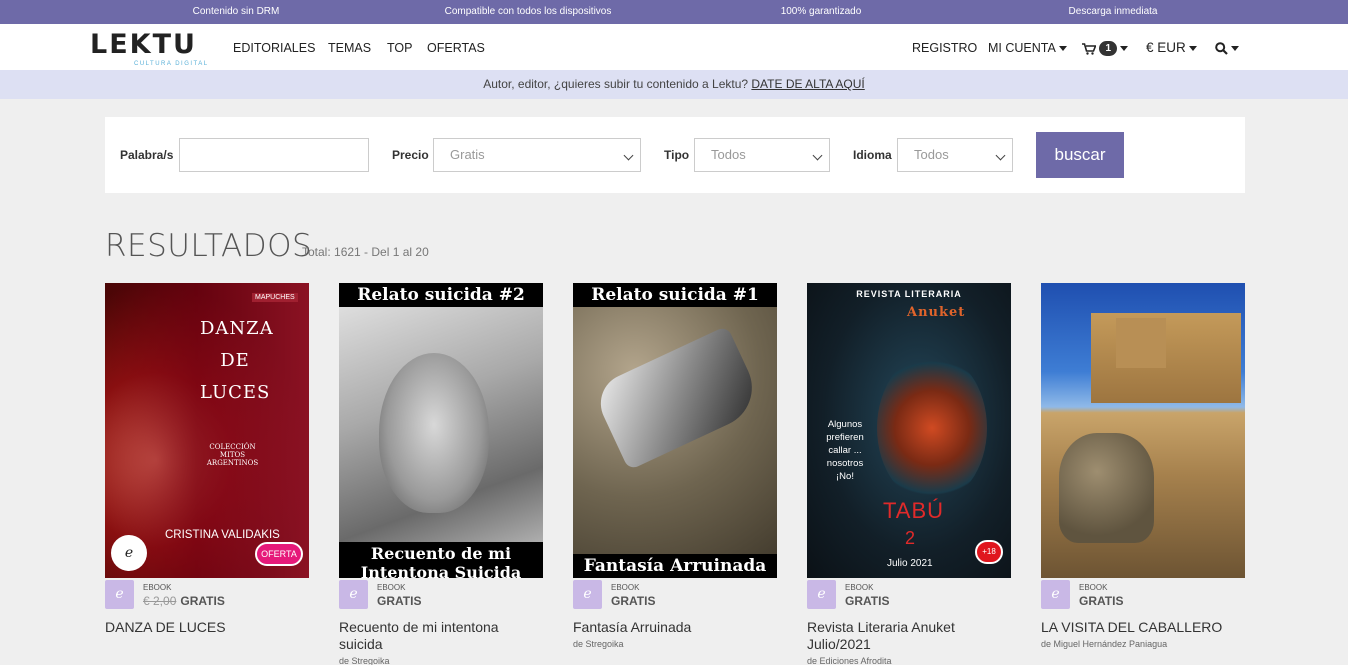 The image size is (1348, 665). I want to click on cover-title: DANZA DE LUCES, so click(237, 360).